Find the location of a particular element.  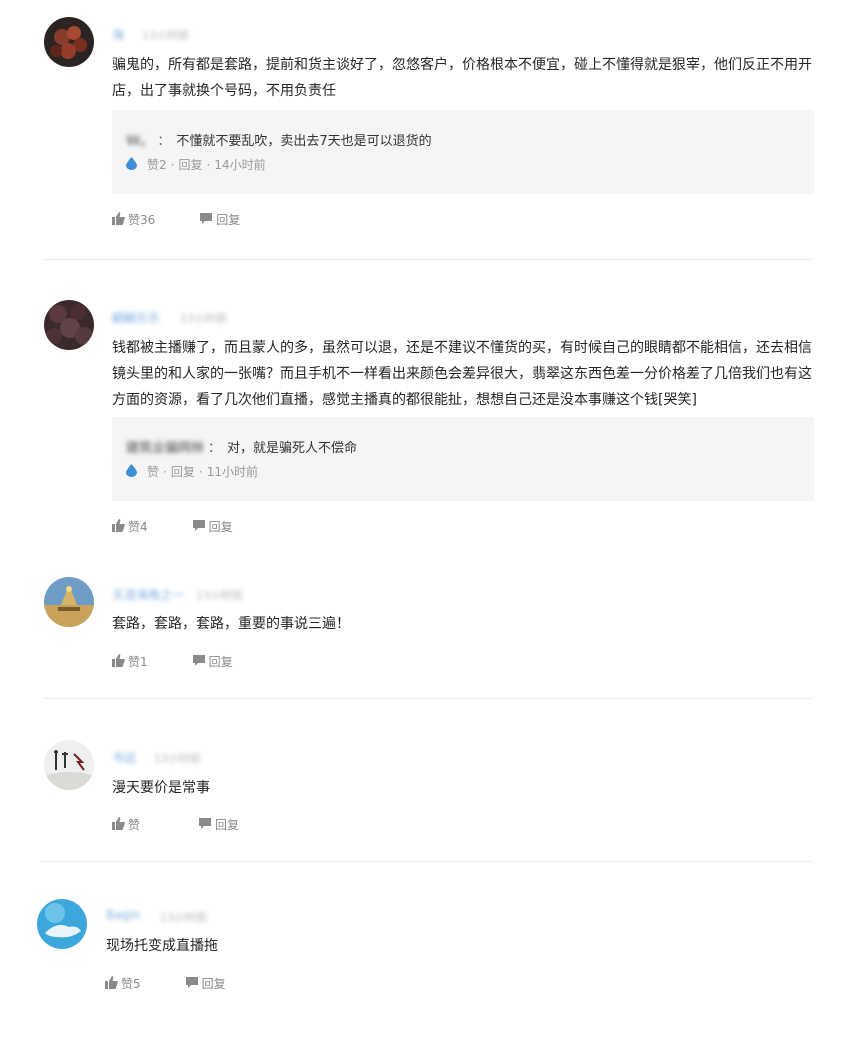

comment-actions: 赞4 回复 is located at coordinates (172, 526).